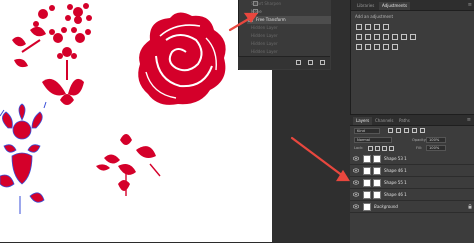  I want to click on layer-name: Shape 55 1, so click(395, 182).